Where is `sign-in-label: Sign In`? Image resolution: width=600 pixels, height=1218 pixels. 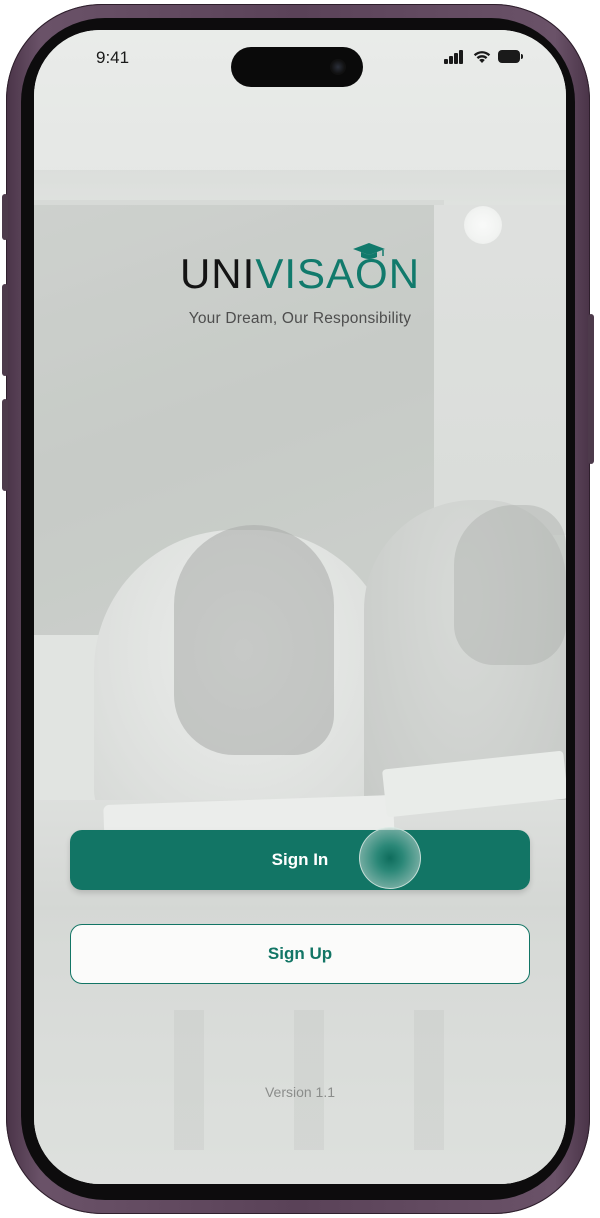 sign-in-label: Sign In is located at coordinates (300, 859).